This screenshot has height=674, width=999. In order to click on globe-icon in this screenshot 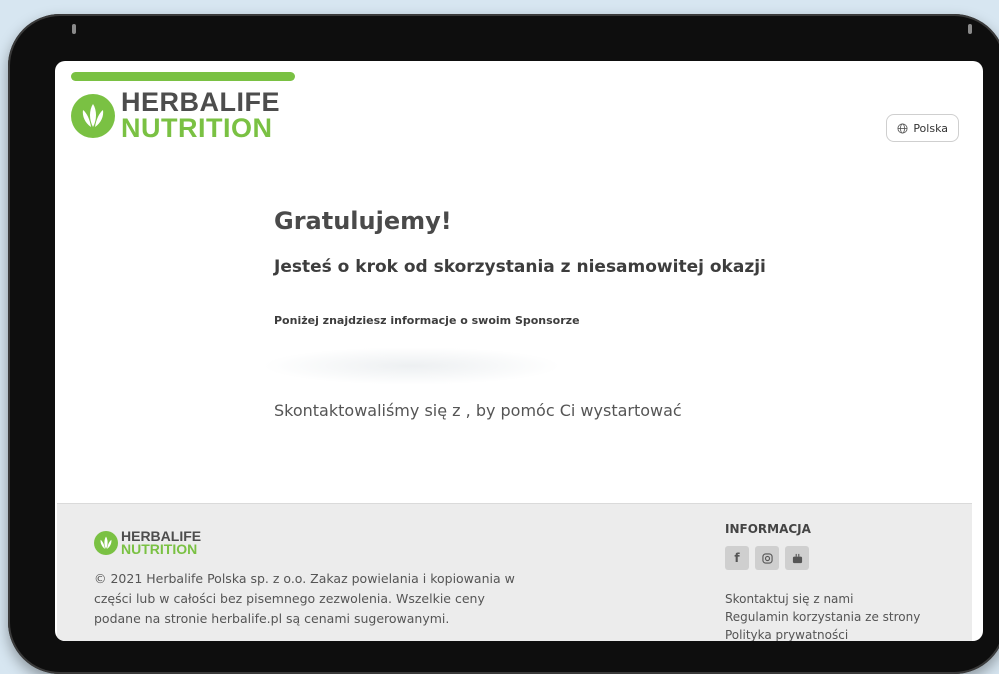, I will do `click(902, 128)`.